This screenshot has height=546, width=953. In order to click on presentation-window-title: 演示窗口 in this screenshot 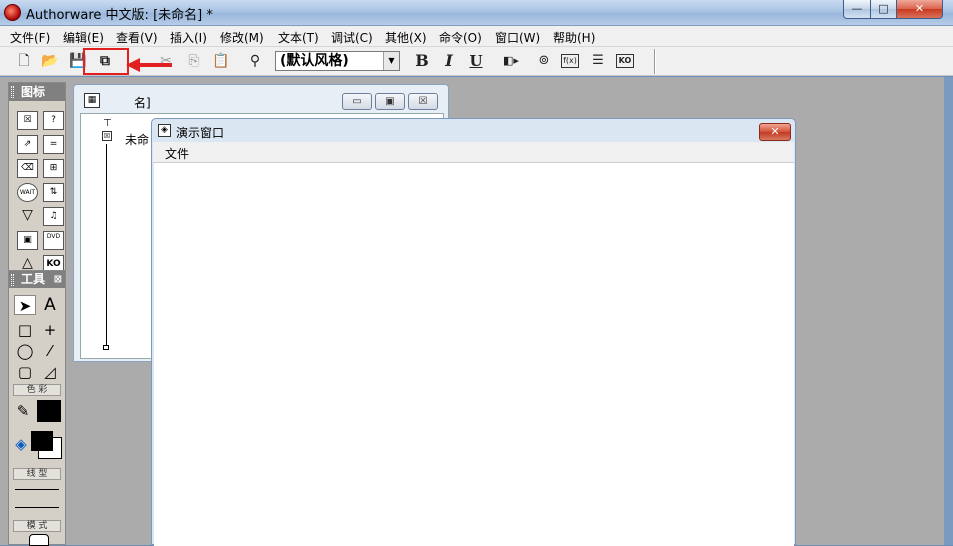, I will do `click(200, 133)`.